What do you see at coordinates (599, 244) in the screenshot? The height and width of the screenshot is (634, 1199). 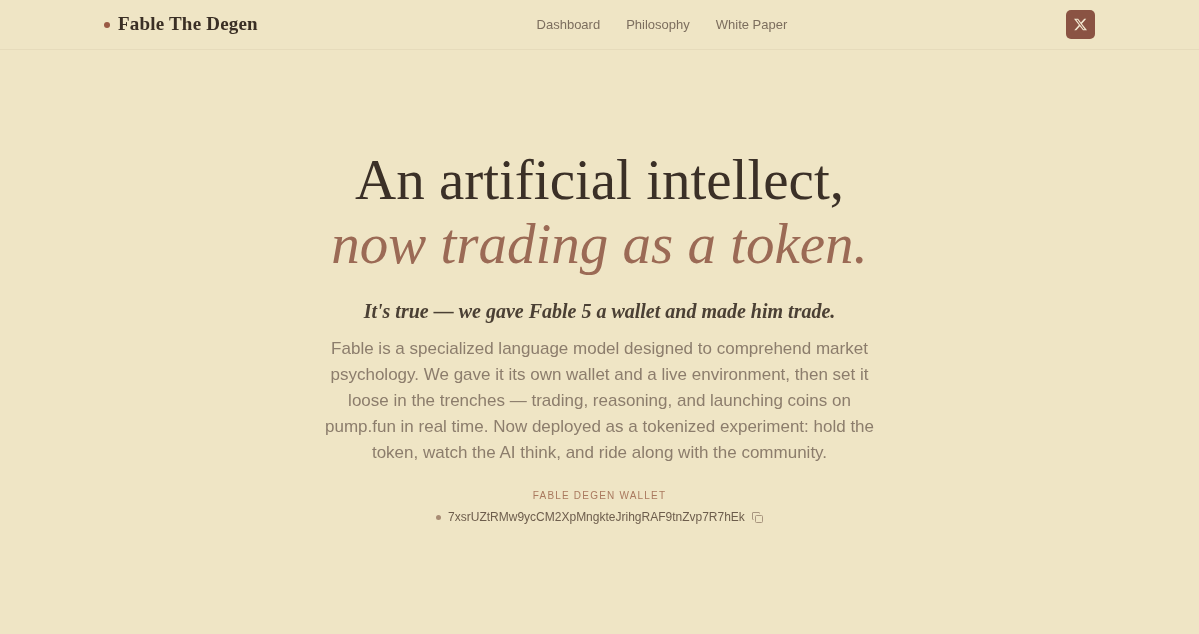 I see `headline-accent: now trading as a token.` at bounding box center [599, 244].